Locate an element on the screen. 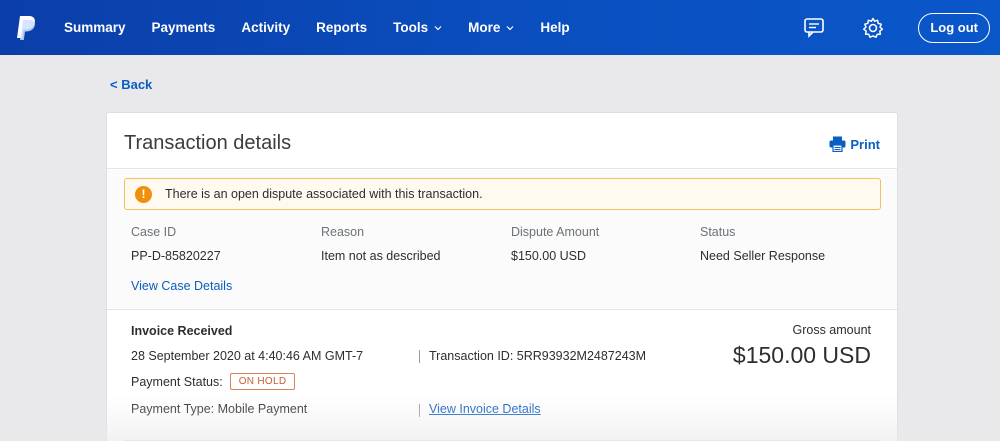 Image resolution: width=1000 pixels, height=441 pixels. status-label: Status is located at coordinates (718, 232).